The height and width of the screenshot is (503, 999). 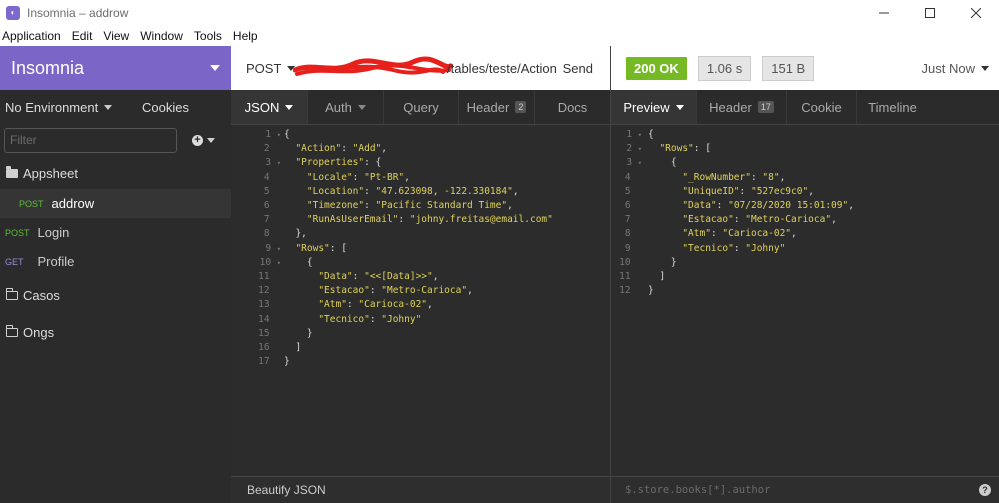 I want to click on code-line: "Properties": {, so click(x=338, y=163).